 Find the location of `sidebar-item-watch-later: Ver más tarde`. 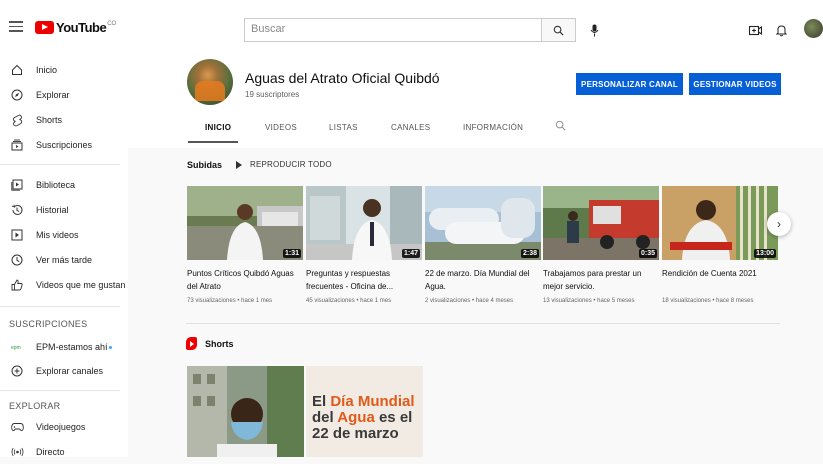

sidebar-item-watch-later: Ver más tarde is located at coordinates (64, 260).